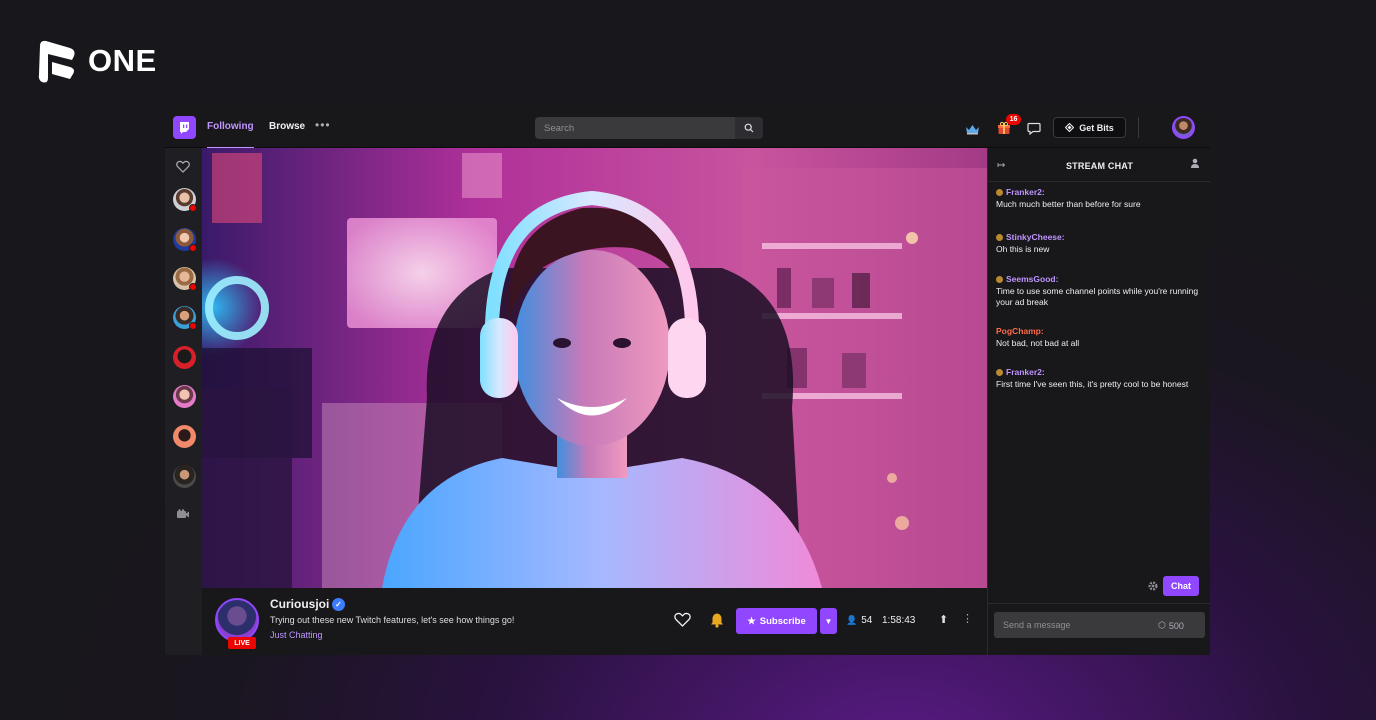  I want to click on channel-points: ⬡ 500, so click(1171, 625).